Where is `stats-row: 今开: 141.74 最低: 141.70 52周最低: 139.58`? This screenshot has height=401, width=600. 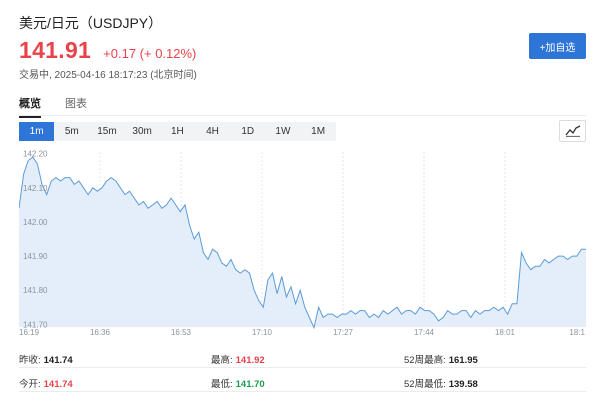 stats-row: 今开: 141.74 最低: 141.70 52周最低: 139.58 is located at coordinates (302, 380).